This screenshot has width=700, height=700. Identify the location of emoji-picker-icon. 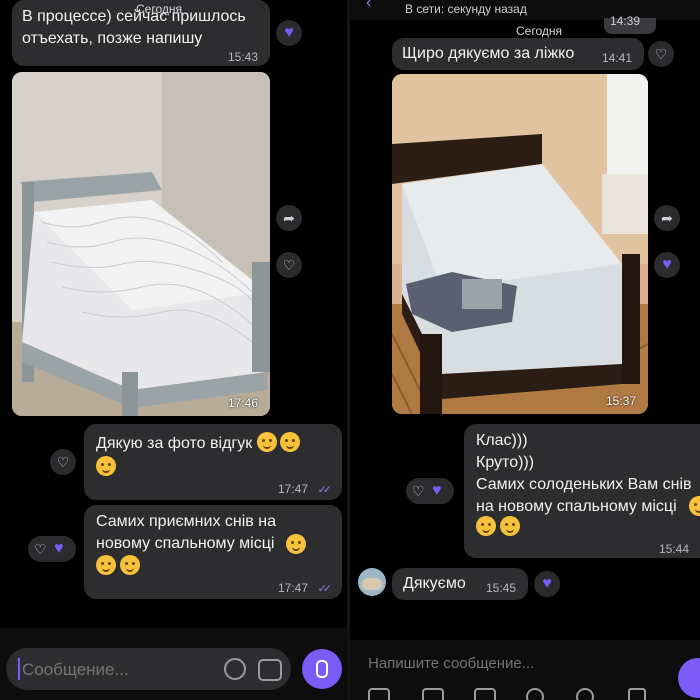
(235, 669).